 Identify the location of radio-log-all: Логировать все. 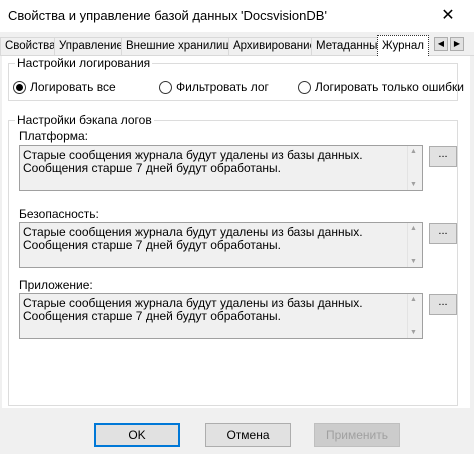
(64, 87).